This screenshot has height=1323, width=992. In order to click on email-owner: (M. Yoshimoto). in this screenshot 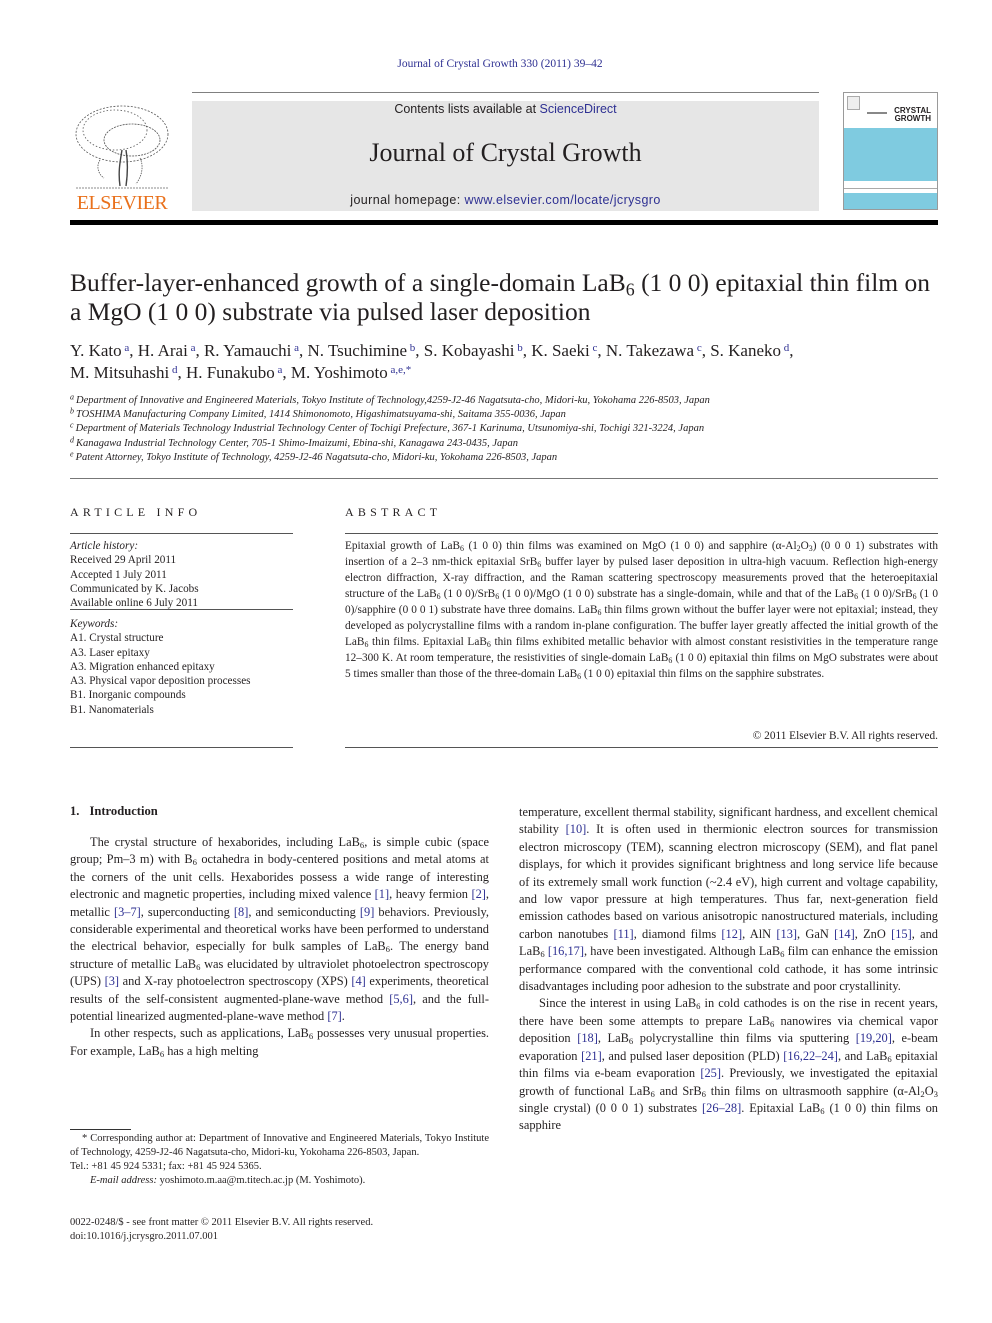, I will do `click(329, 1180)`.